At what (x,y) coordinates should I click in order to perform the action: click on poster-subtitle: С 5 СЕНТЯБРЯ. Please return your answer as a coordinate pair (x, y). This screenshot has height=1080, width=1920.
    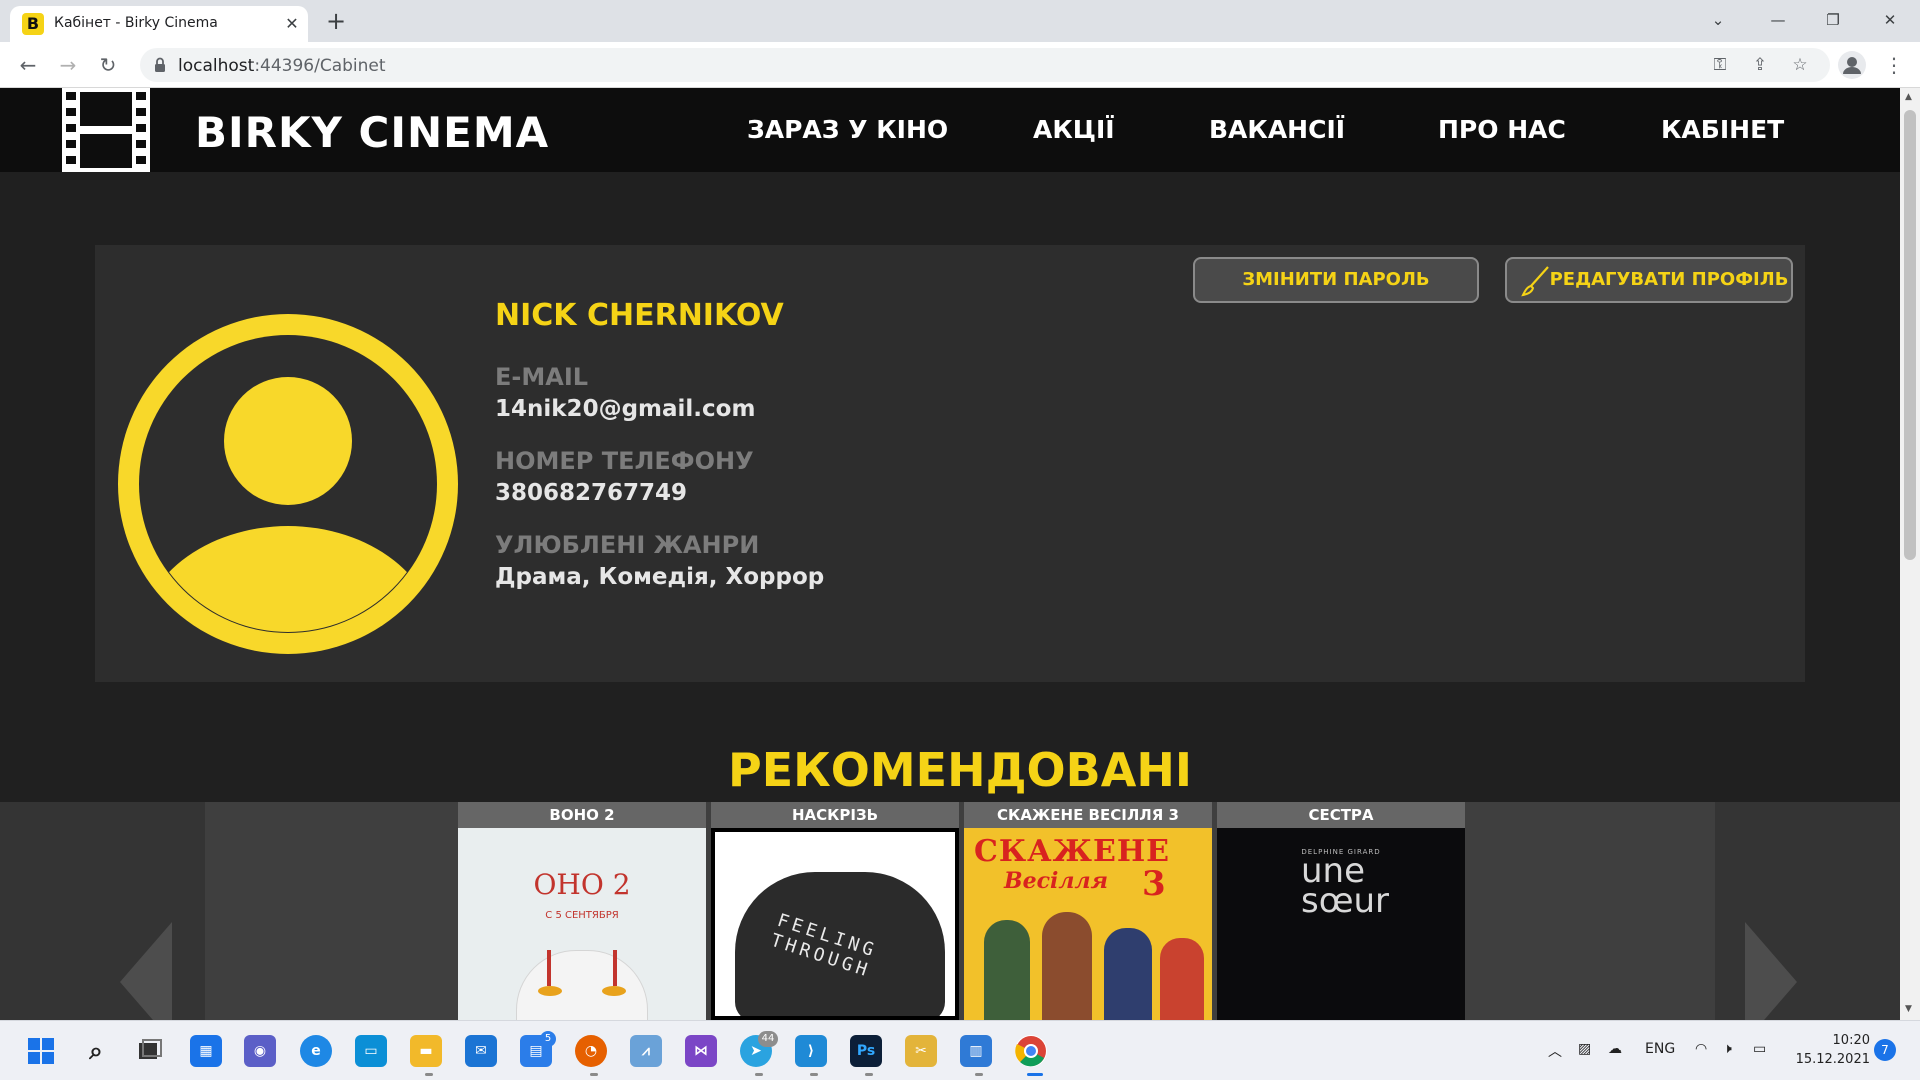
    Looking at the image, I should click on (582, 915).